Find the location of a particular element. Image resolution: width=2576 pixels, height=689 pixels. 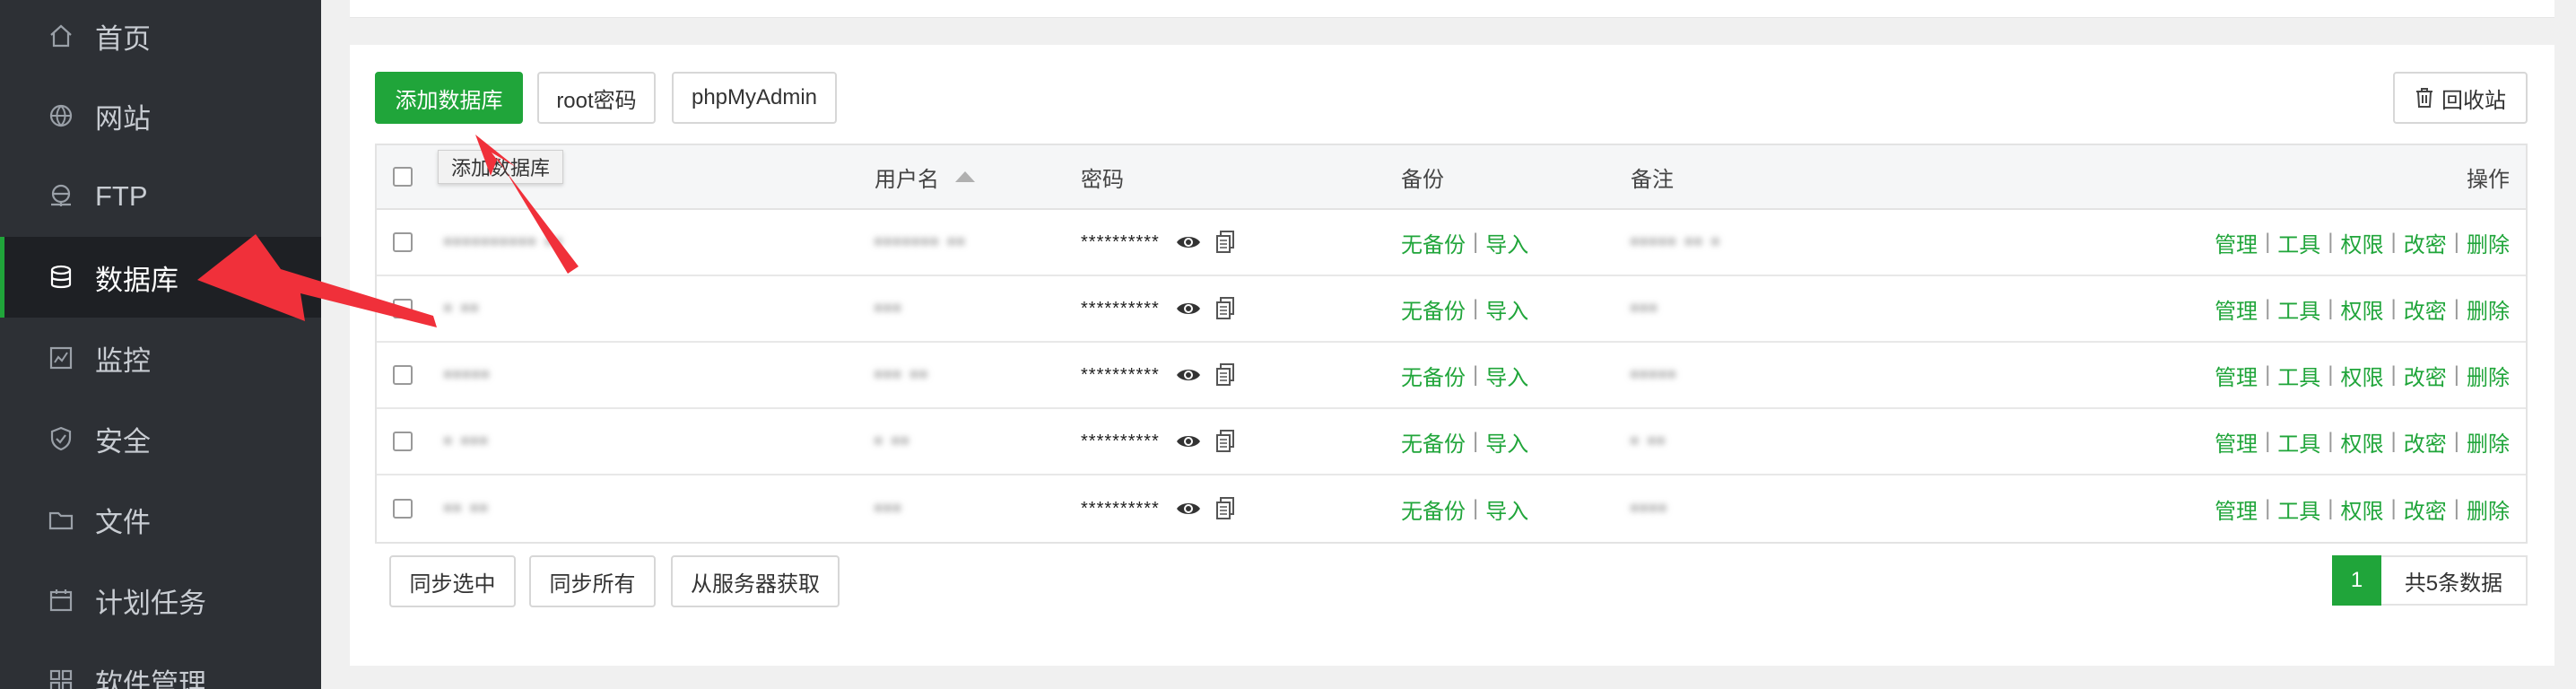

db-remark: ••••• is located at coordinates (1654, 375).